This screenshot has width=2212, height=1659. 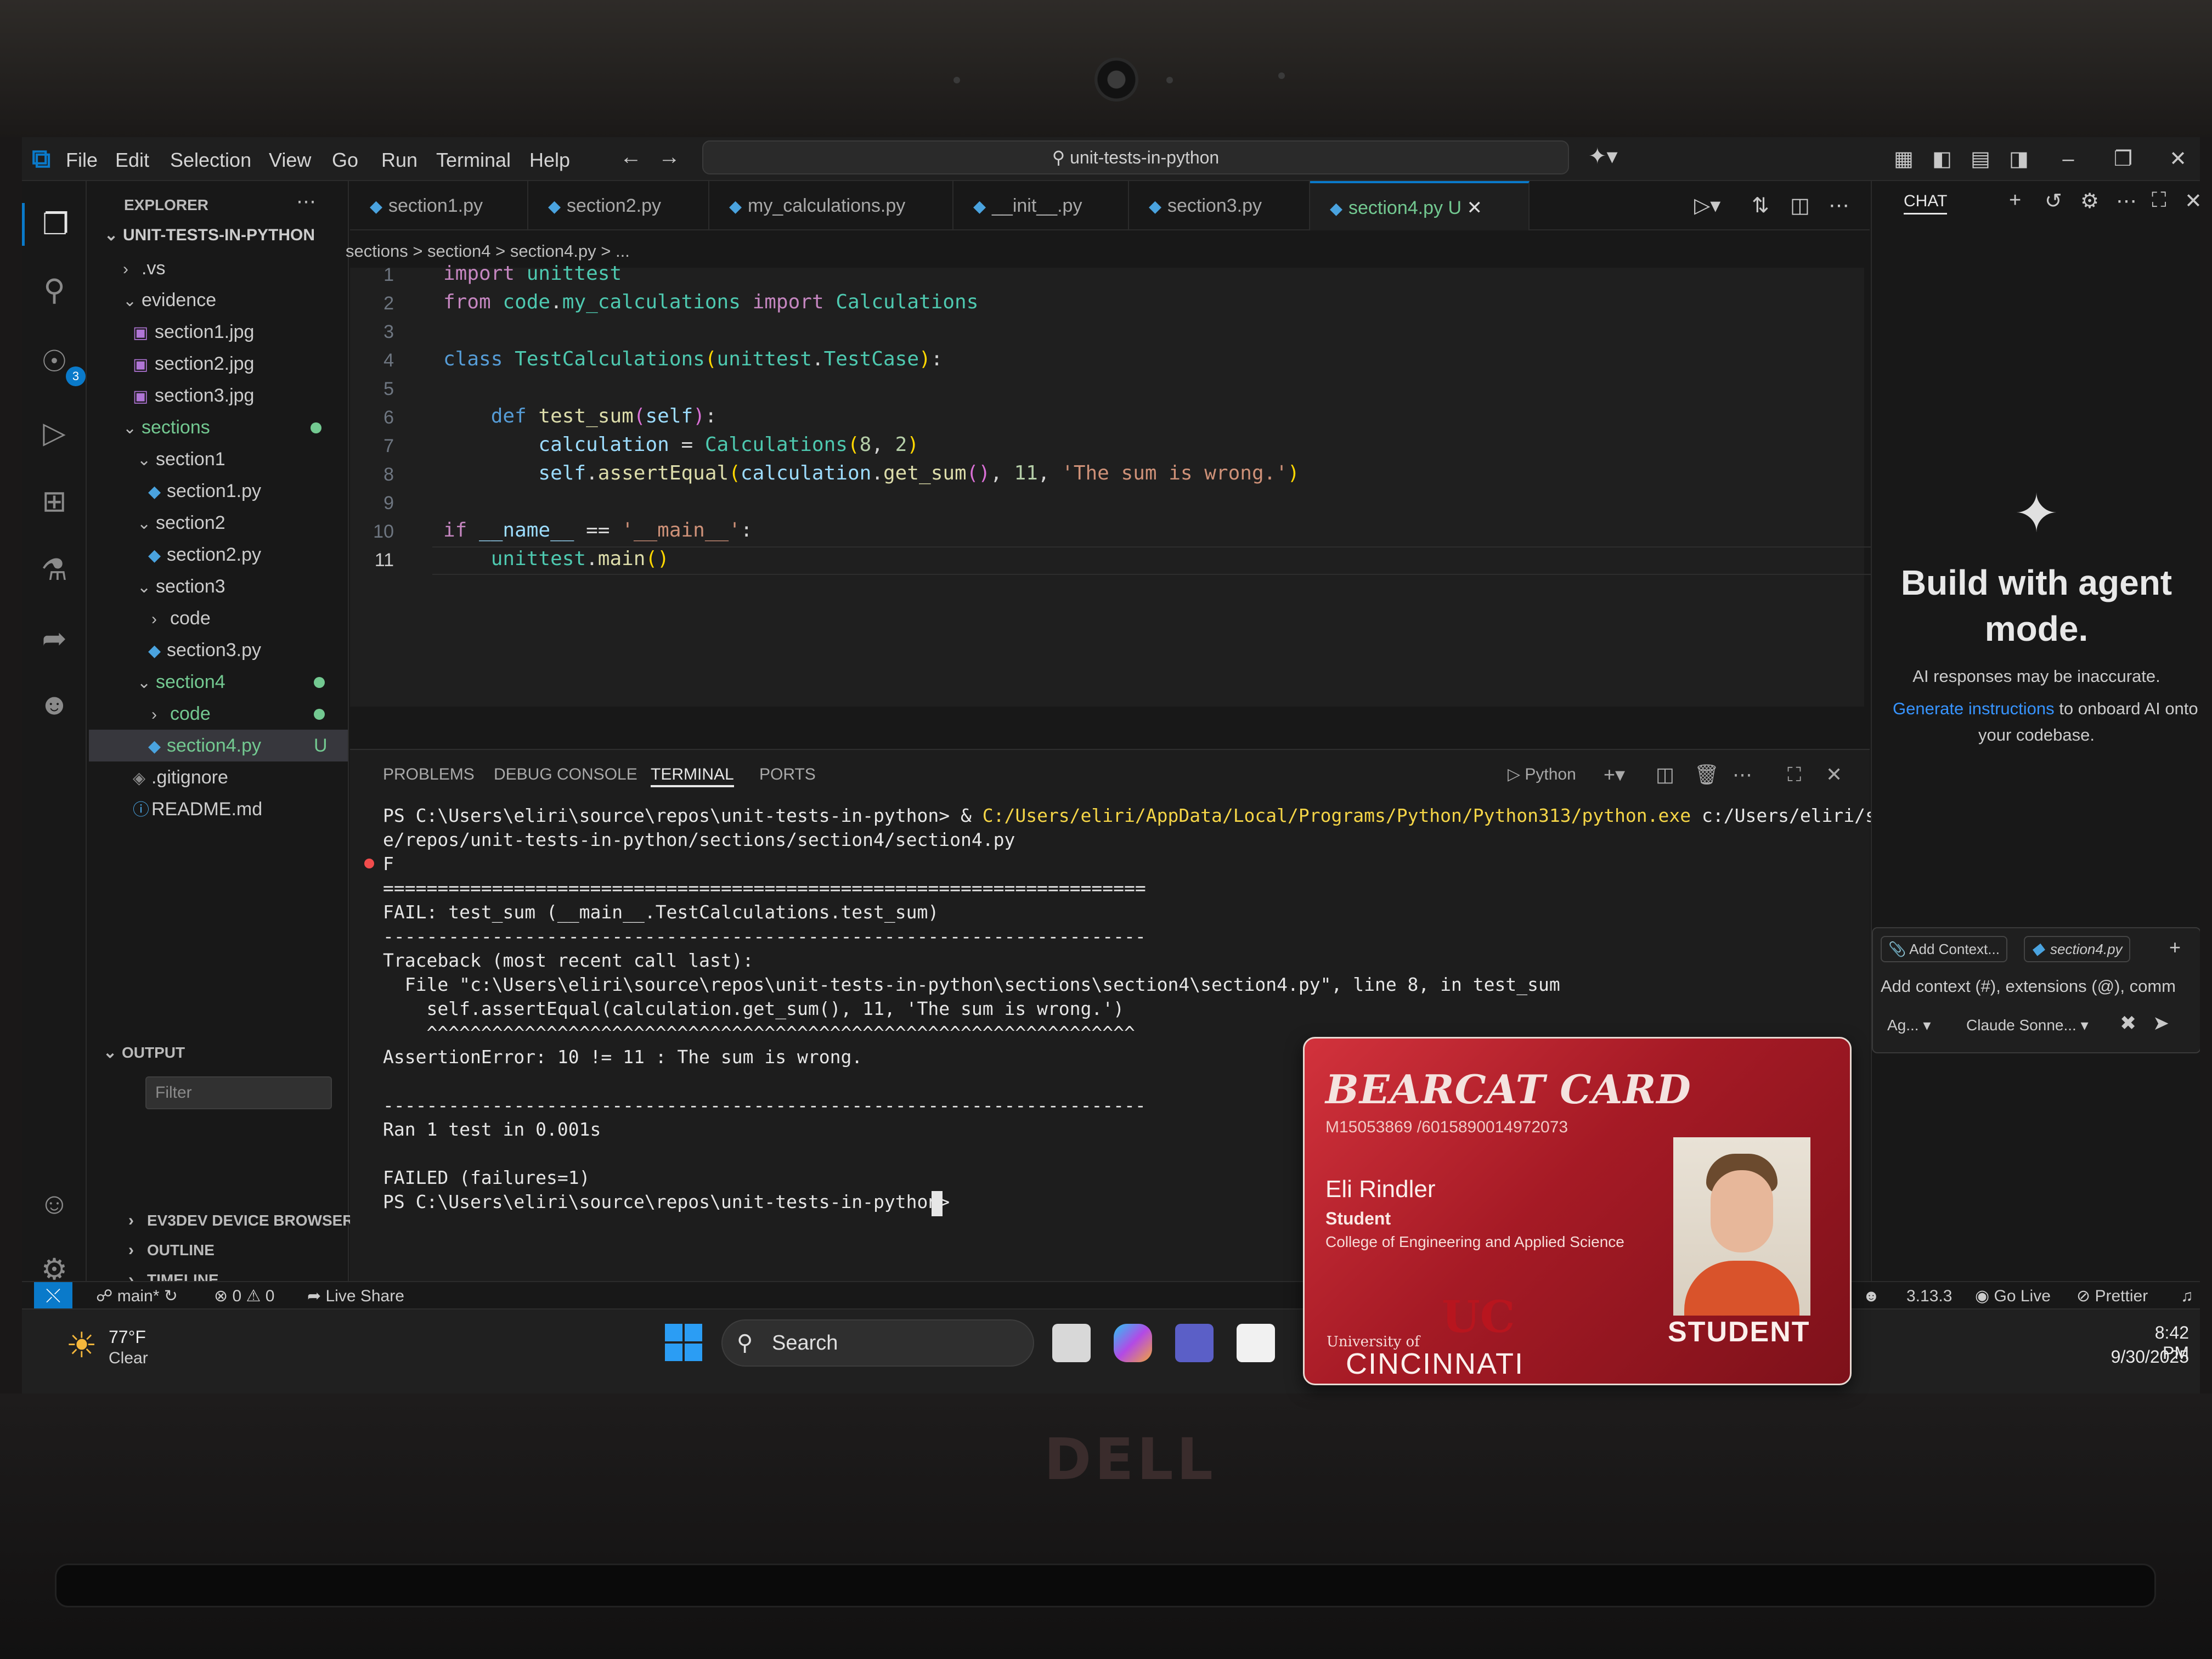 What do you see at coordinates (1974, 708) in the screenshot?
I see `generate-instructions-link: Generate instructions` at bounding box center [1974, 708].